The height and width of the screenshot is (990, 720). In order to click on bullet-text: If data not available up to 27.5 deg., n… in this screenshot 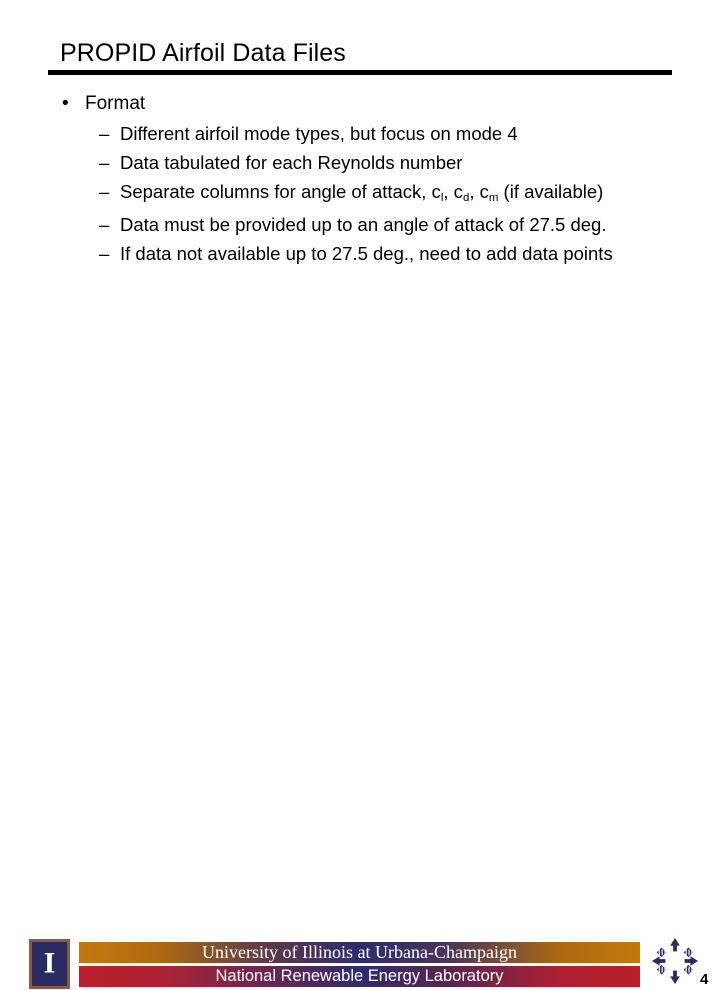, I will do `click(366, 253)`.